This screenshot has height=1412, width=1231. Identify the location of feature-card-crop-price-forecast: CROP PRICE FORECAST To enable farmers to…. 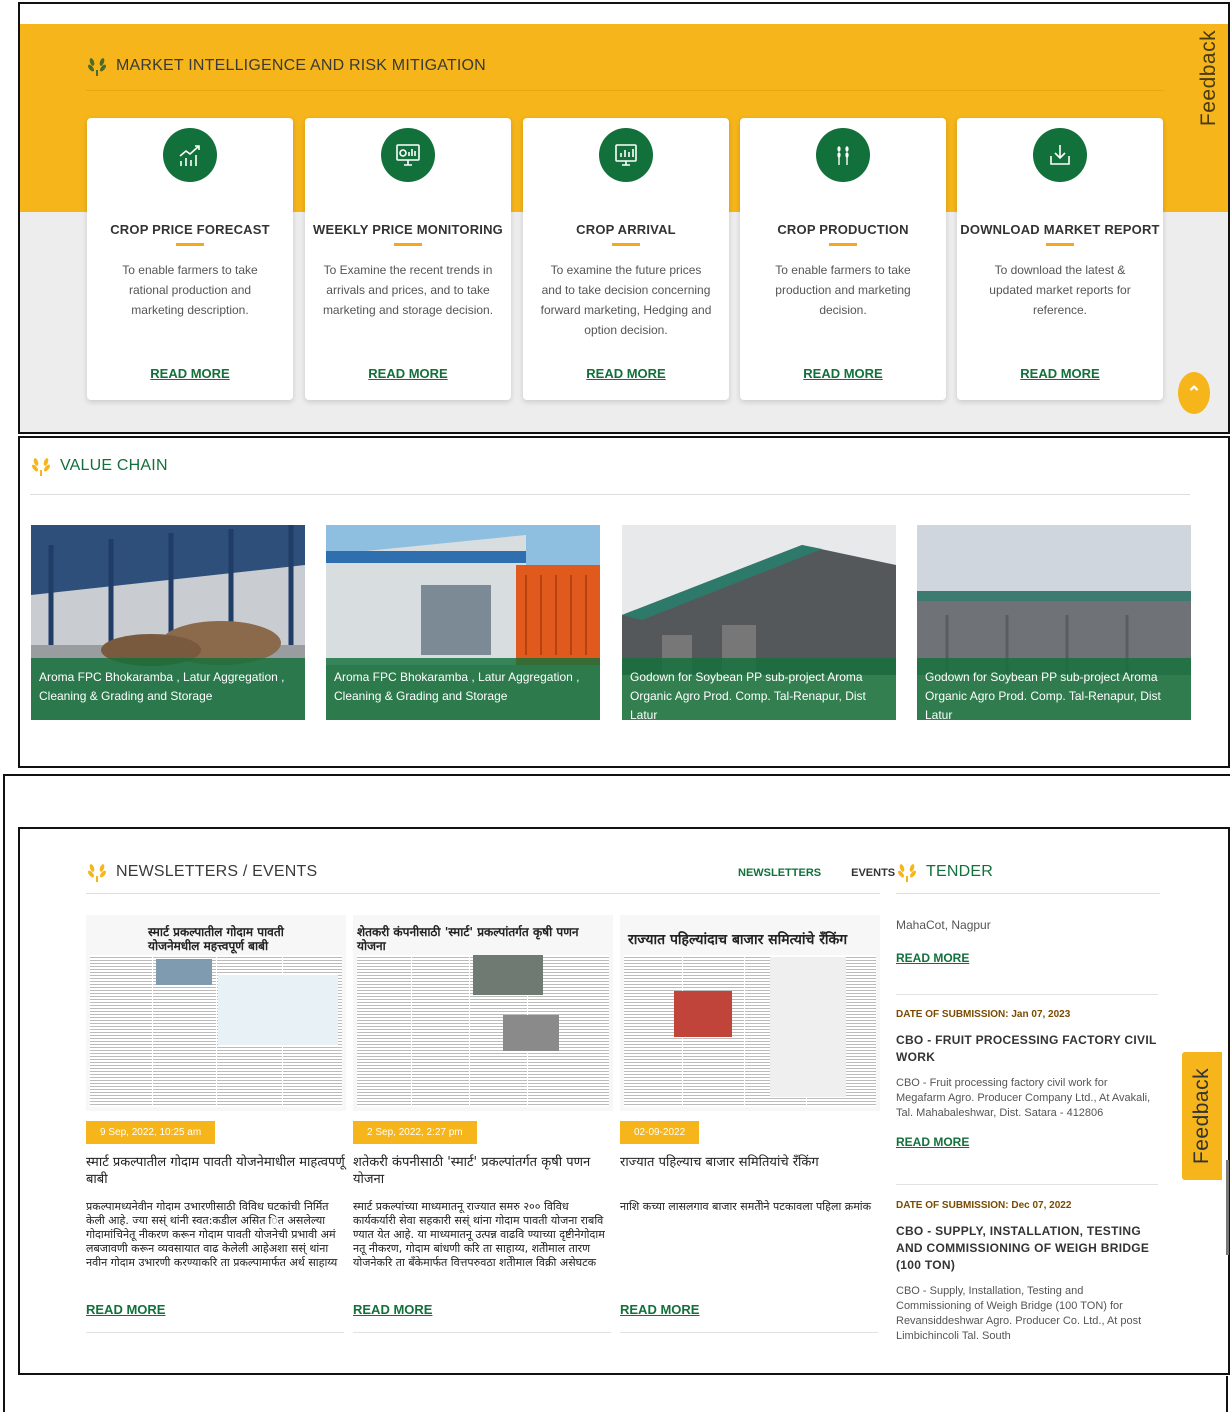
(190, 259).